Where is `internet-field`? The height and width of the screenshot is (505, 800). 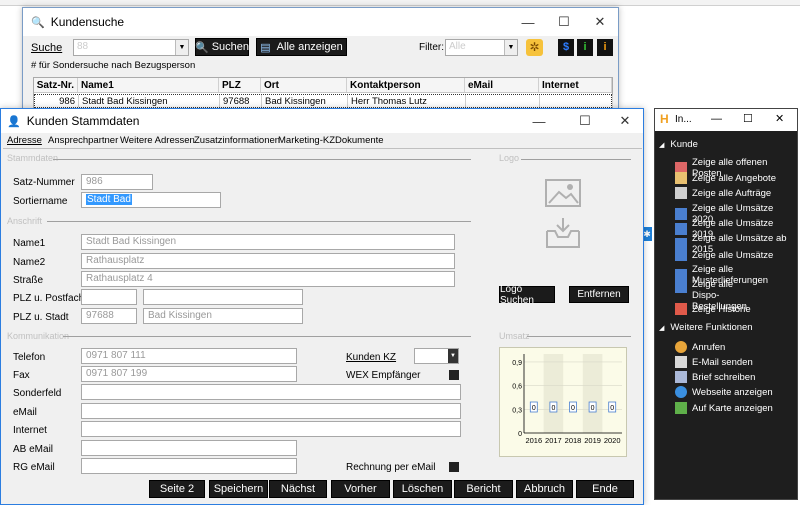
internet-field is located at coordinates (271, 429).